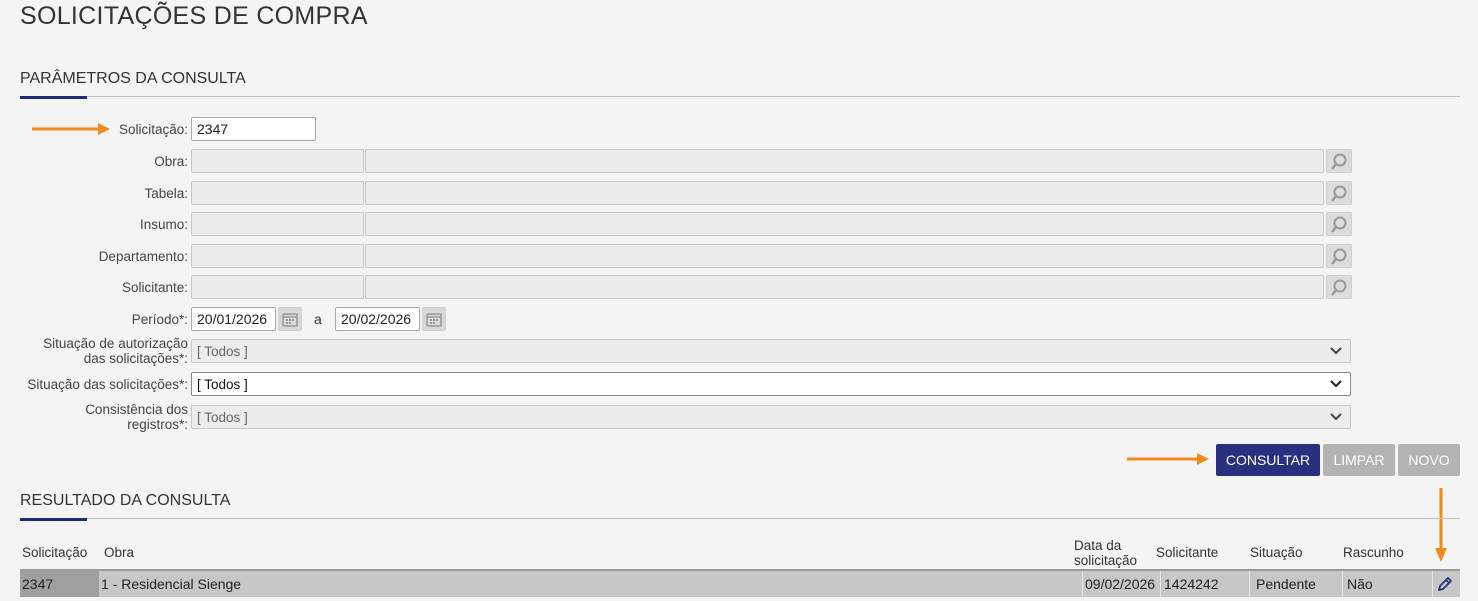 The width and height of the screenshot is (1478, 601). I want to click on periodo-start-calendar-button, so click(290, 319).